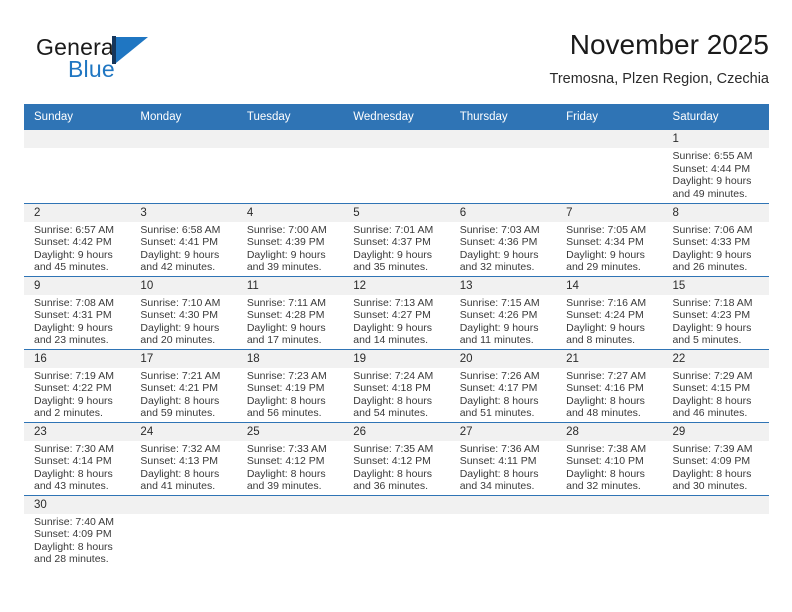  What do you see at coordinates (711, 461) in the screenshot?
I see `sunset-text: Sunset: 4:09 PM` at bounding box center [711, 461].